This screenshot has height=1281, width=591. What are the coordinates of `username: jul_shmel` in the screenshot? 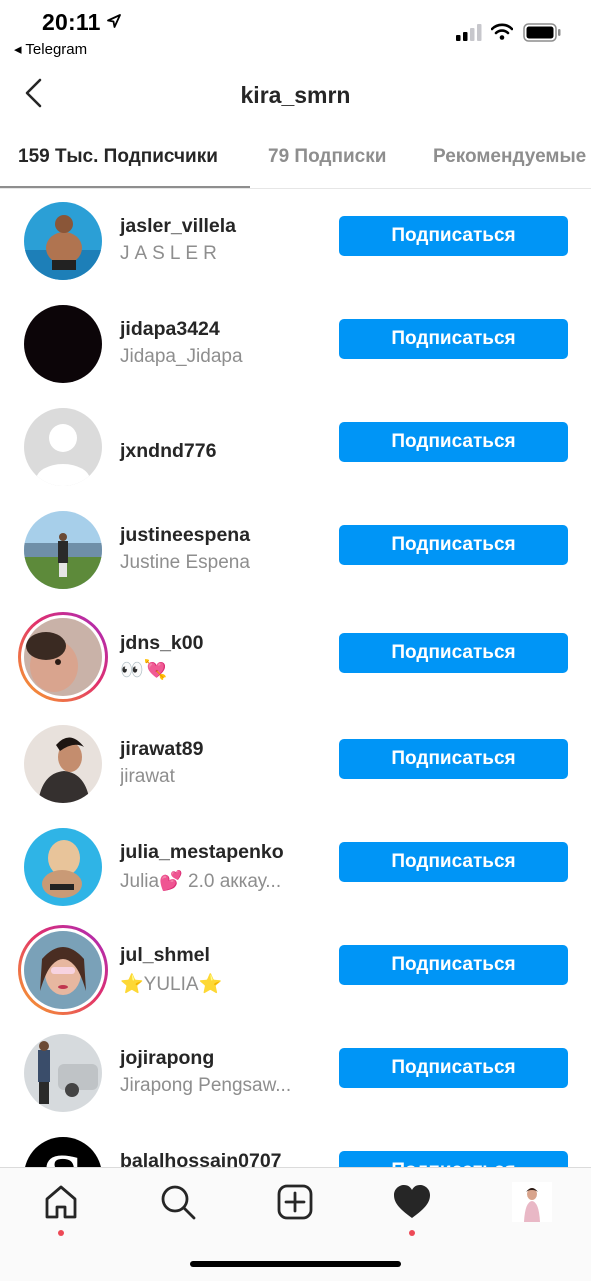 It's located at (165, 955).